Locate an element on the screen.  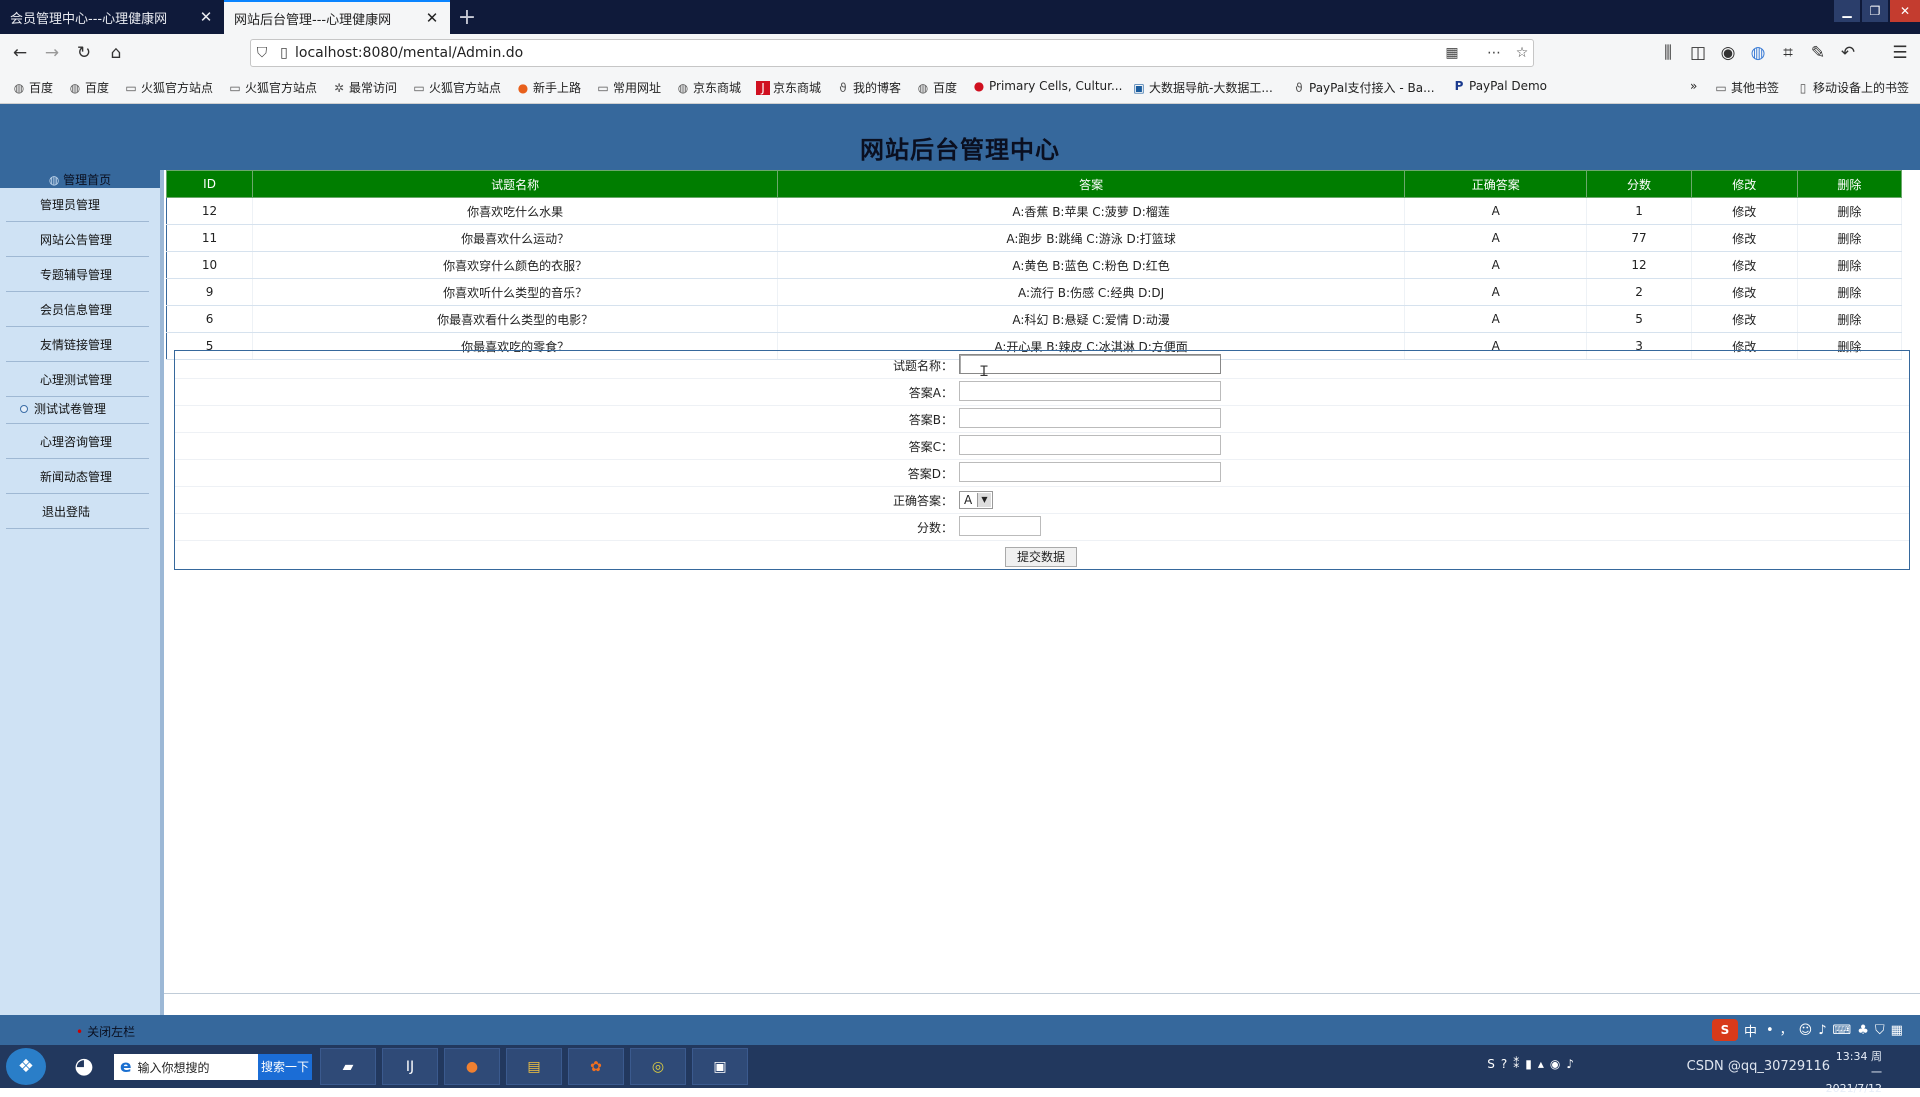
menu-icon: ☰ is located at coordinates (1900, 53).